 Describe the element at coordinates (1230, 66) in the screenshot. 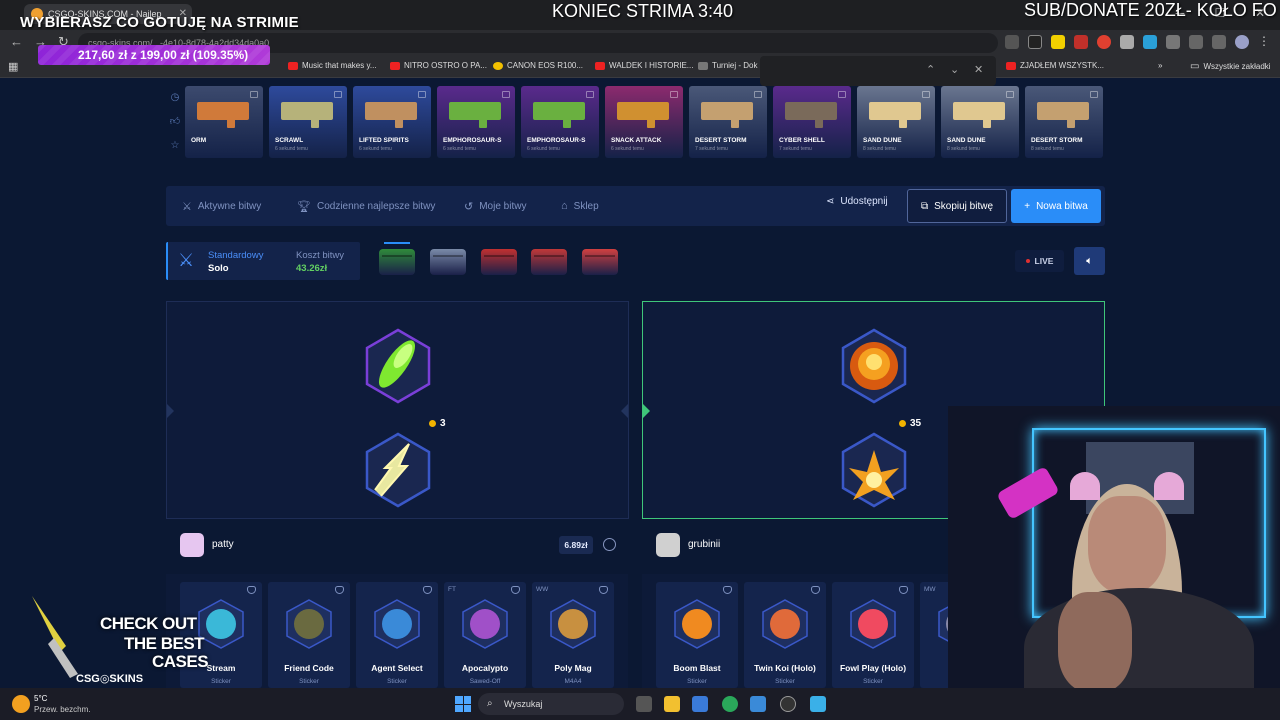

I see `all-bookmarks: ▭ Wszystkie zakładki` at that location.